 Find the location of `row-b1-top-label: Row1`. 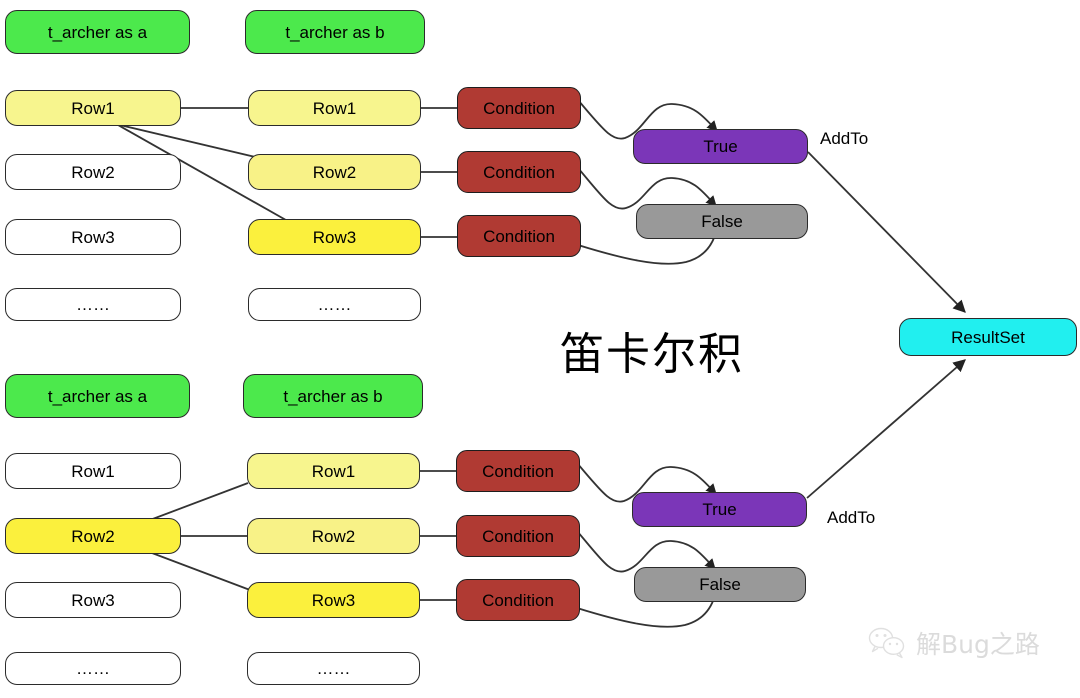

row-b1-top-label: Row1 is located at coordinates (334, 108).